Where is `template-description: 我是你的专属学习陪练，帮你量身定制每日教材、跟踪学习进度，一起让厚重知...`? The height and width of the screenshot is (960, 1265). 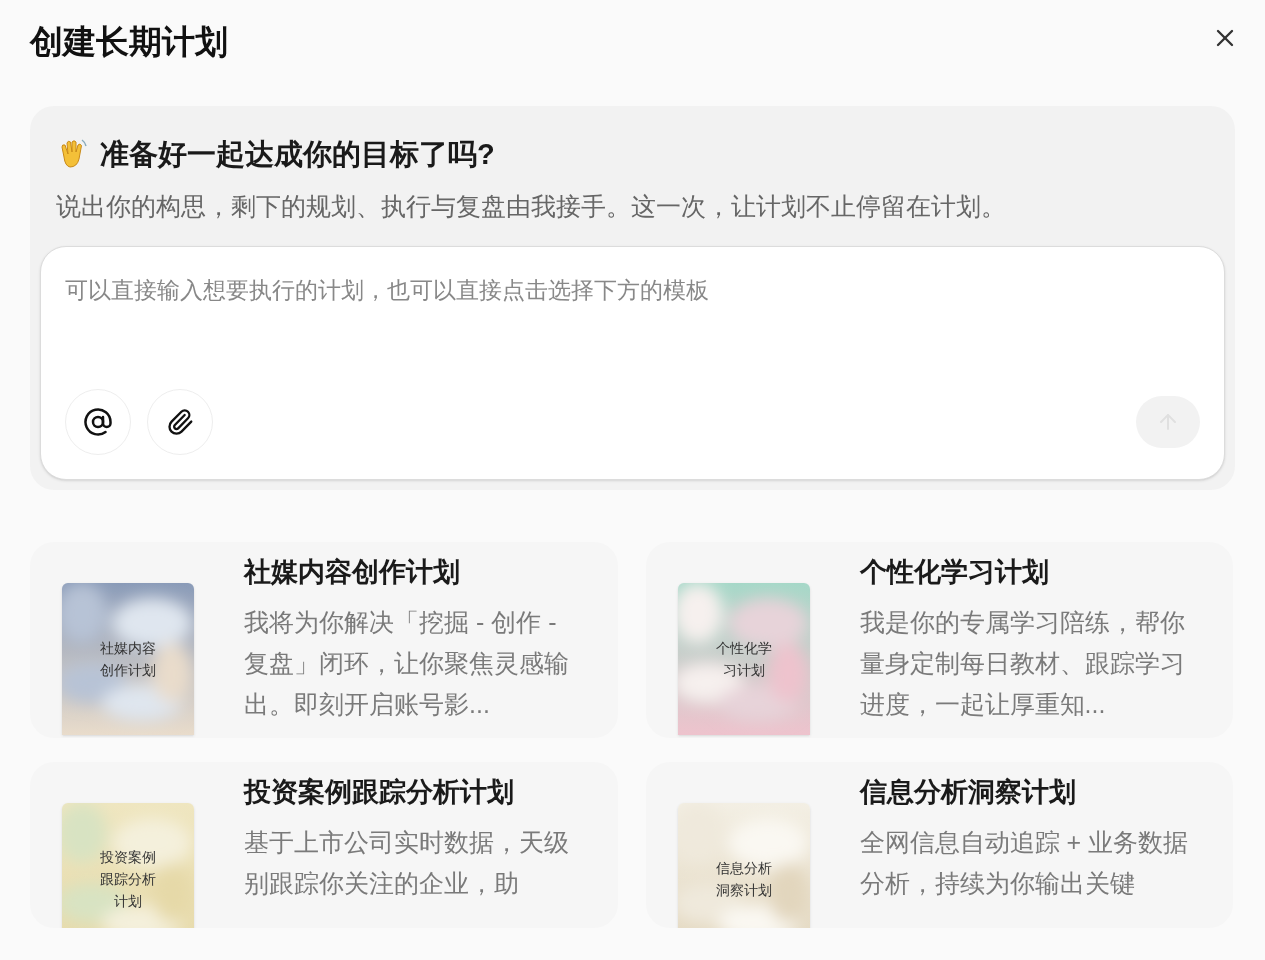 template-description: 我是你的专属学习陪练，帮你量身定制每日教材、跟踪学习进度，一起让厚重知... is located at coordinates (1022, 663).